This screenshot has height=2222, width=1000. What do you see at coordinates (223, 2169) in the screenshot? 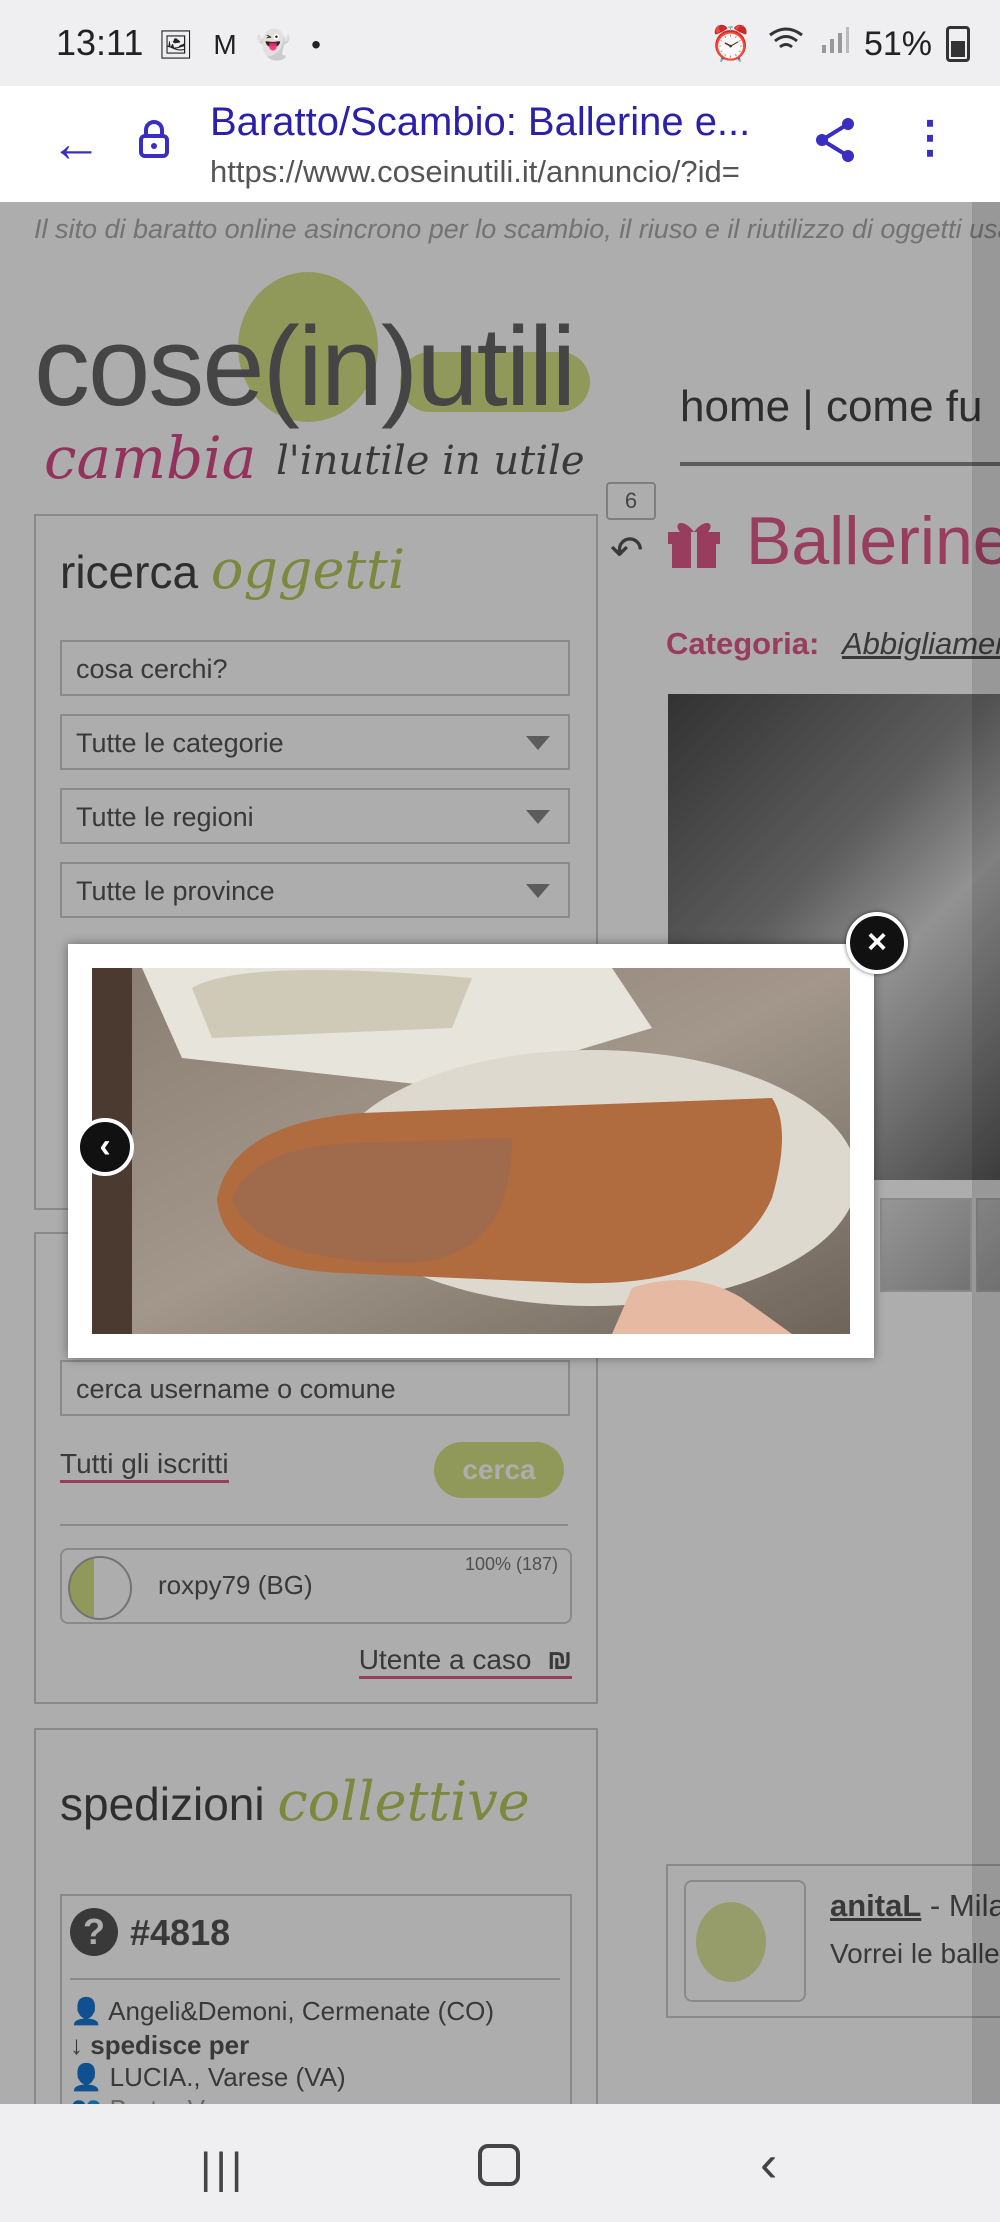
I see `recent-apps-icon: |||` at bounding box center [223, 2169].